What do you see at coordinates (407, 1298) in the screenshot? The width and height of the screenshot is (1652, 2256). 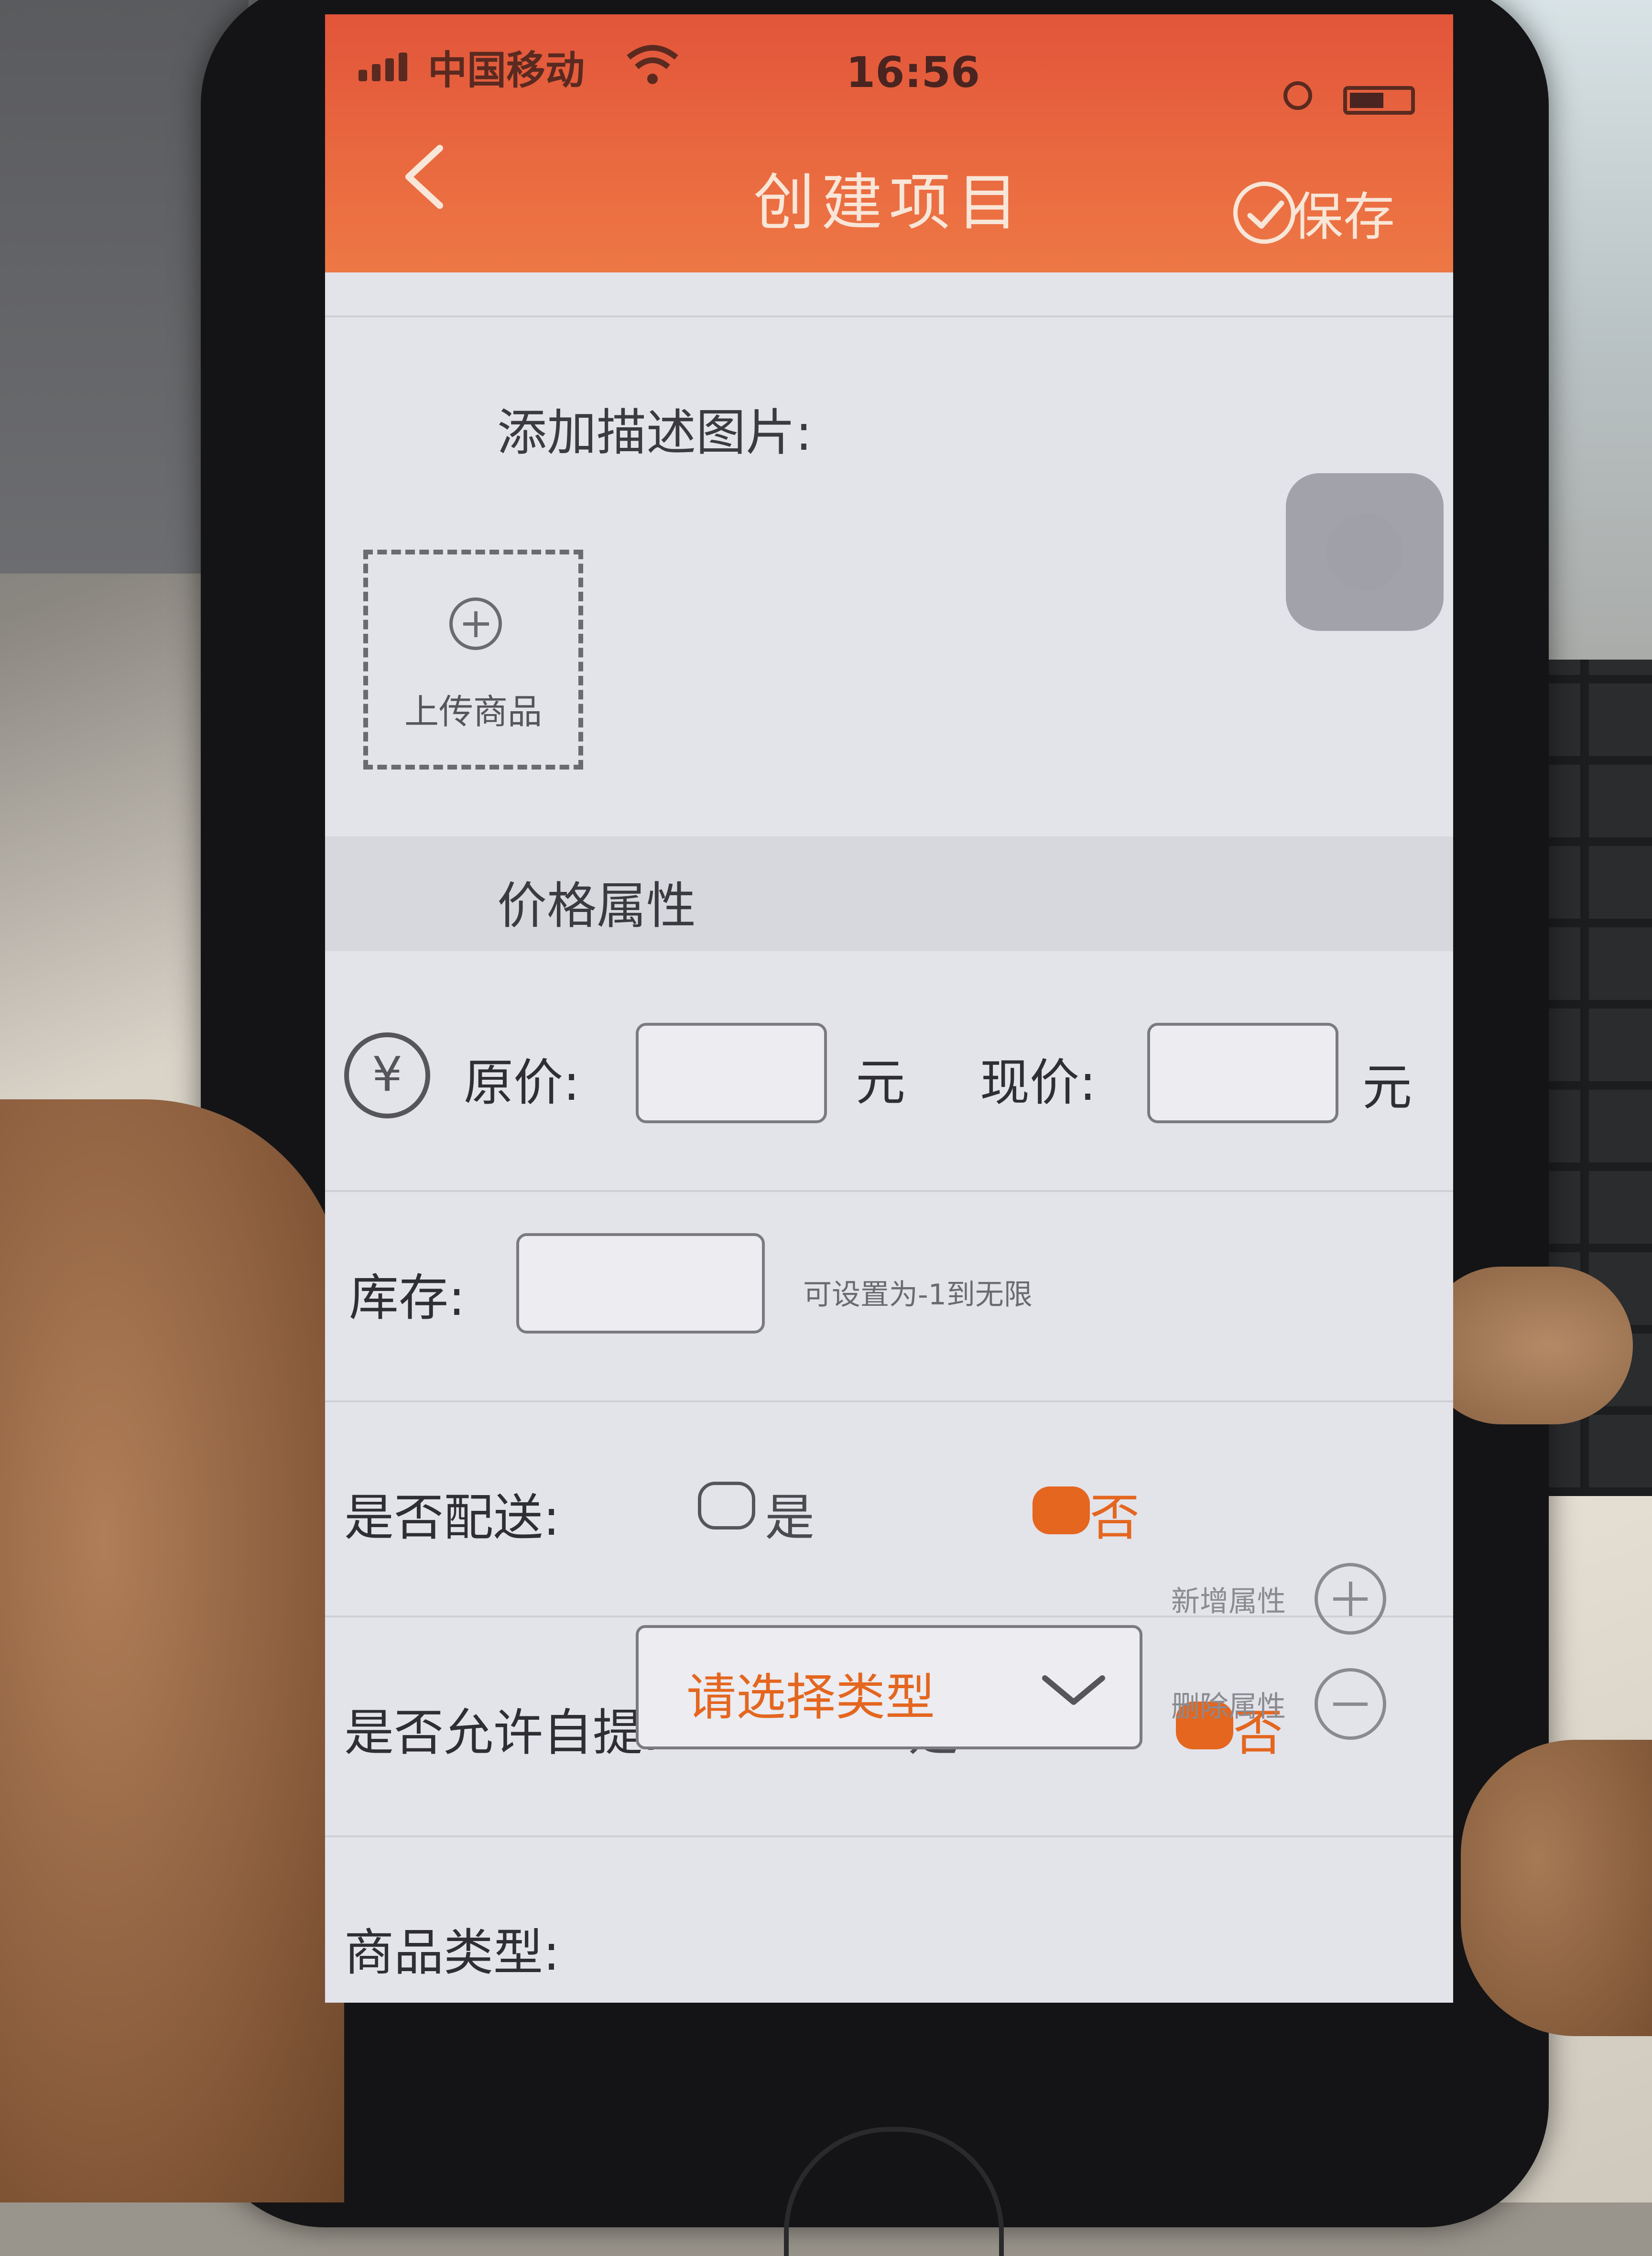 I see `stock-label: 库存:` at bounding box center [407, 1298].